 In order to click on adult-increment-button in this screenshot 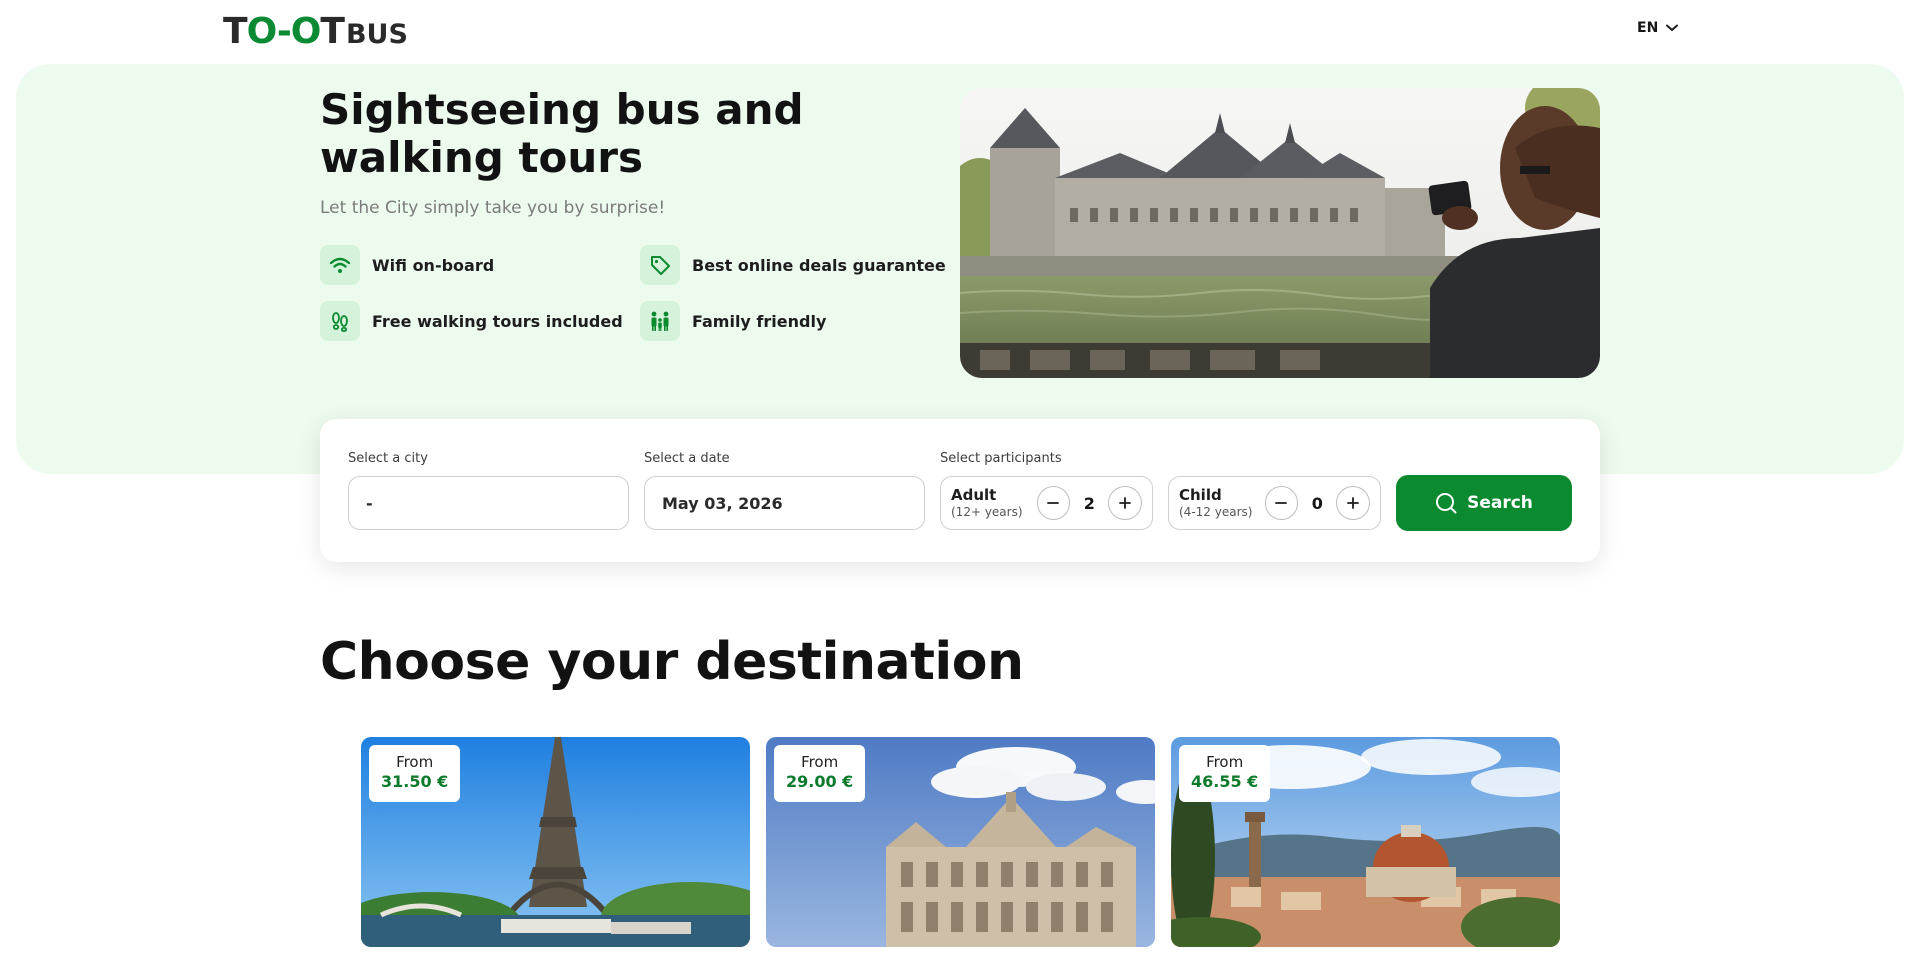, I will do `click(1125, 503)`.